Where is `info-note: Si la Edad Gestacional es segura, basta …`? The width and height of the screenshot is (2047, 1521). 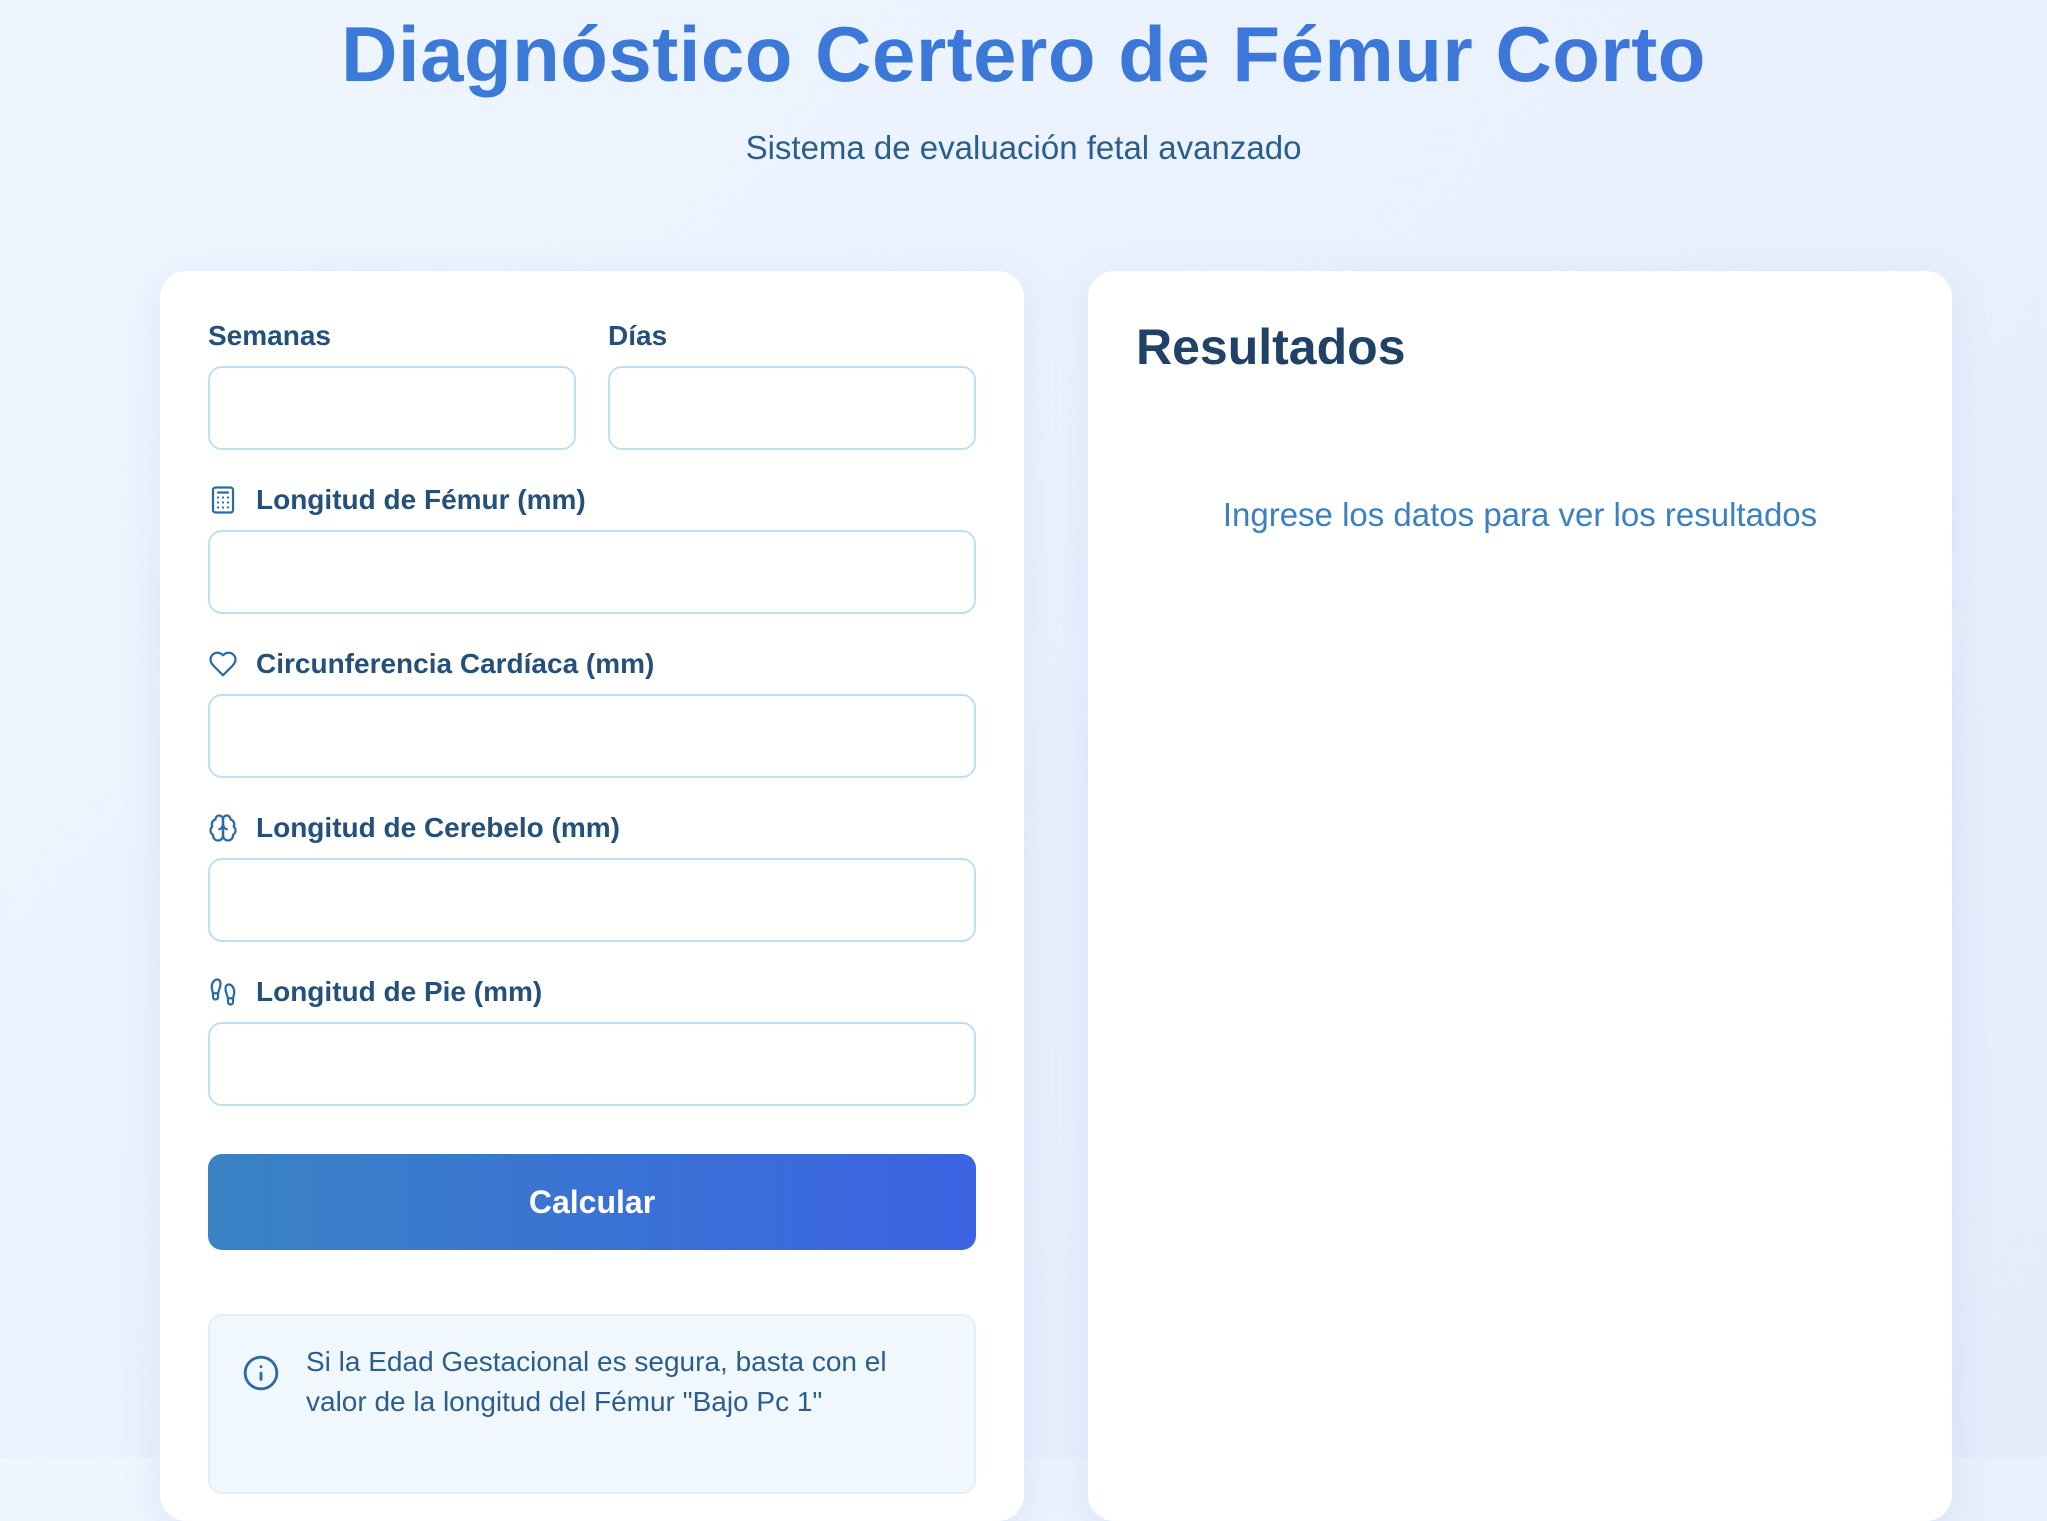 info-note: Si la Edad Gestacional es segura, basta … is located at coordinates (592, 1404).